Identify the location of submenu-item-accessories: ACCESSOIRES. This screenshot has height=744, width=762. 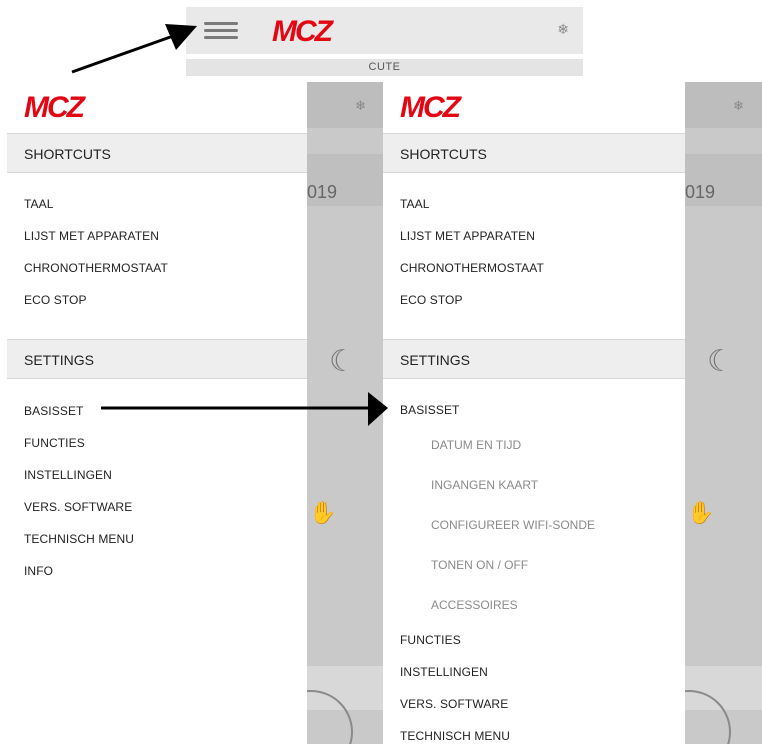
(474, 605).